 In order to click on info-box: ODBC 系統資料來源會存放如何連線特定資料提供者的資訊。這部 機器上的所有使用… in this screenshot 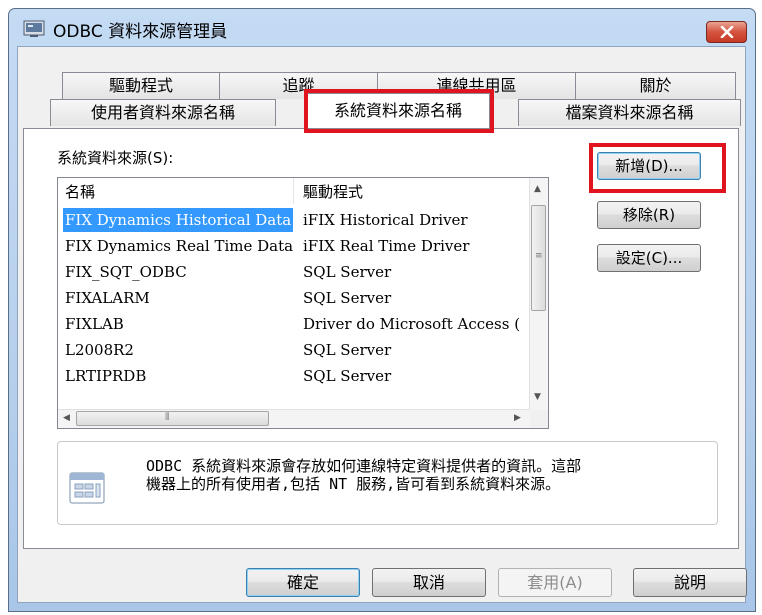, I will do `click(387, 483)`.